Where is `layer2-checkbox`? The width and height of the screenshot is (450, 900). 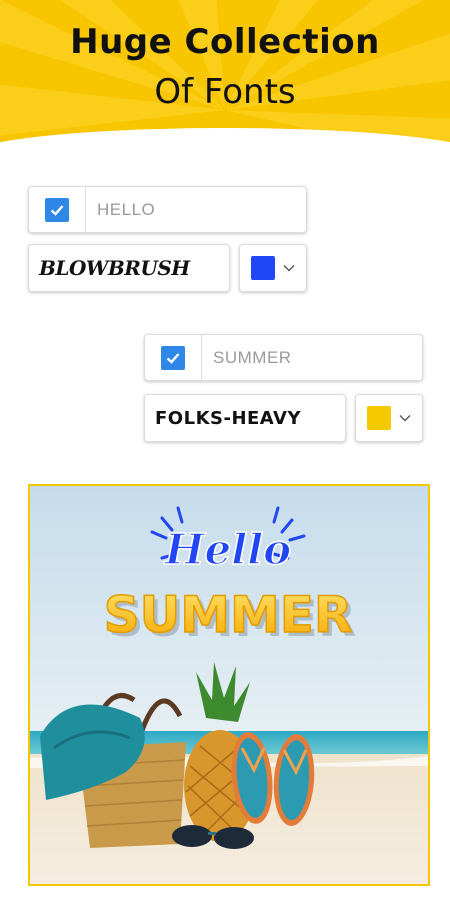
layer2-checkbox is located at coordinates (173, 357).